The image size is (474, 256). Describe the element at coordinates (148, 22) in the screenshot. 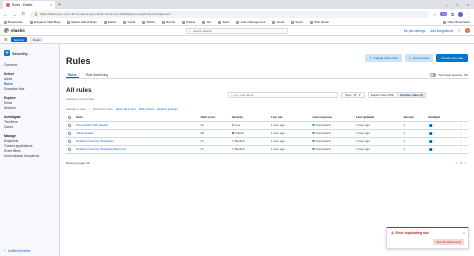

I see `bookmark: Github` at that location.